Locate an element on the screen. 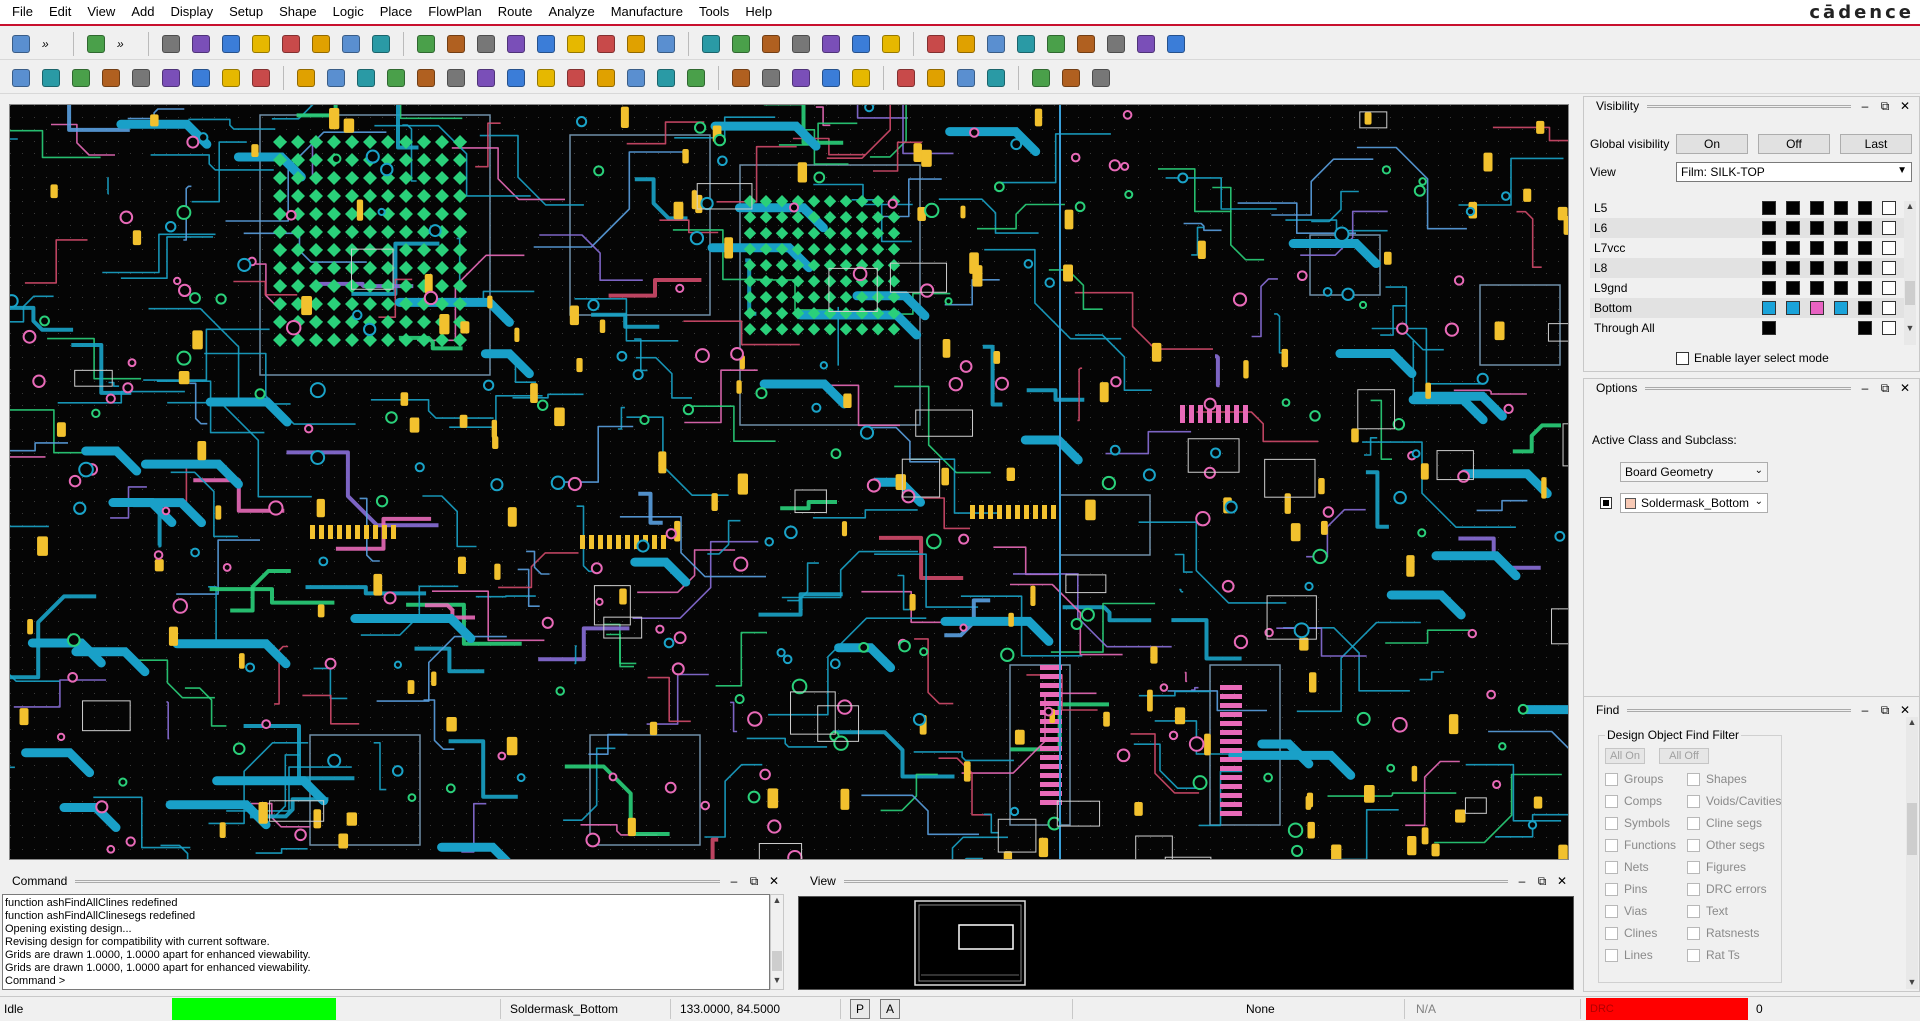 The image size is (1920, 1021). array-icon is located at coordinates (666, 78).